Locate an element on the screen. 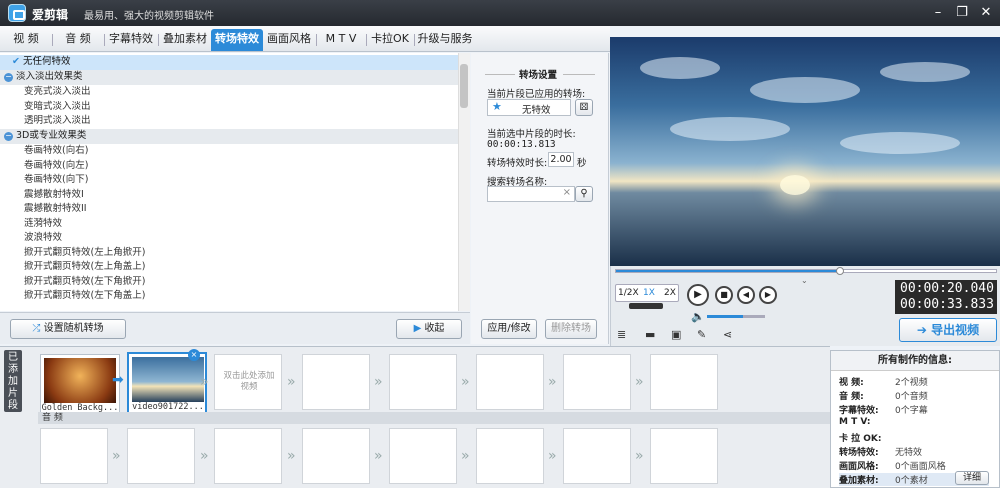 The width and height of the screenshot is (1000, 488). tab-upgrade: 升级与服务 is located at coordinates (445, 40).